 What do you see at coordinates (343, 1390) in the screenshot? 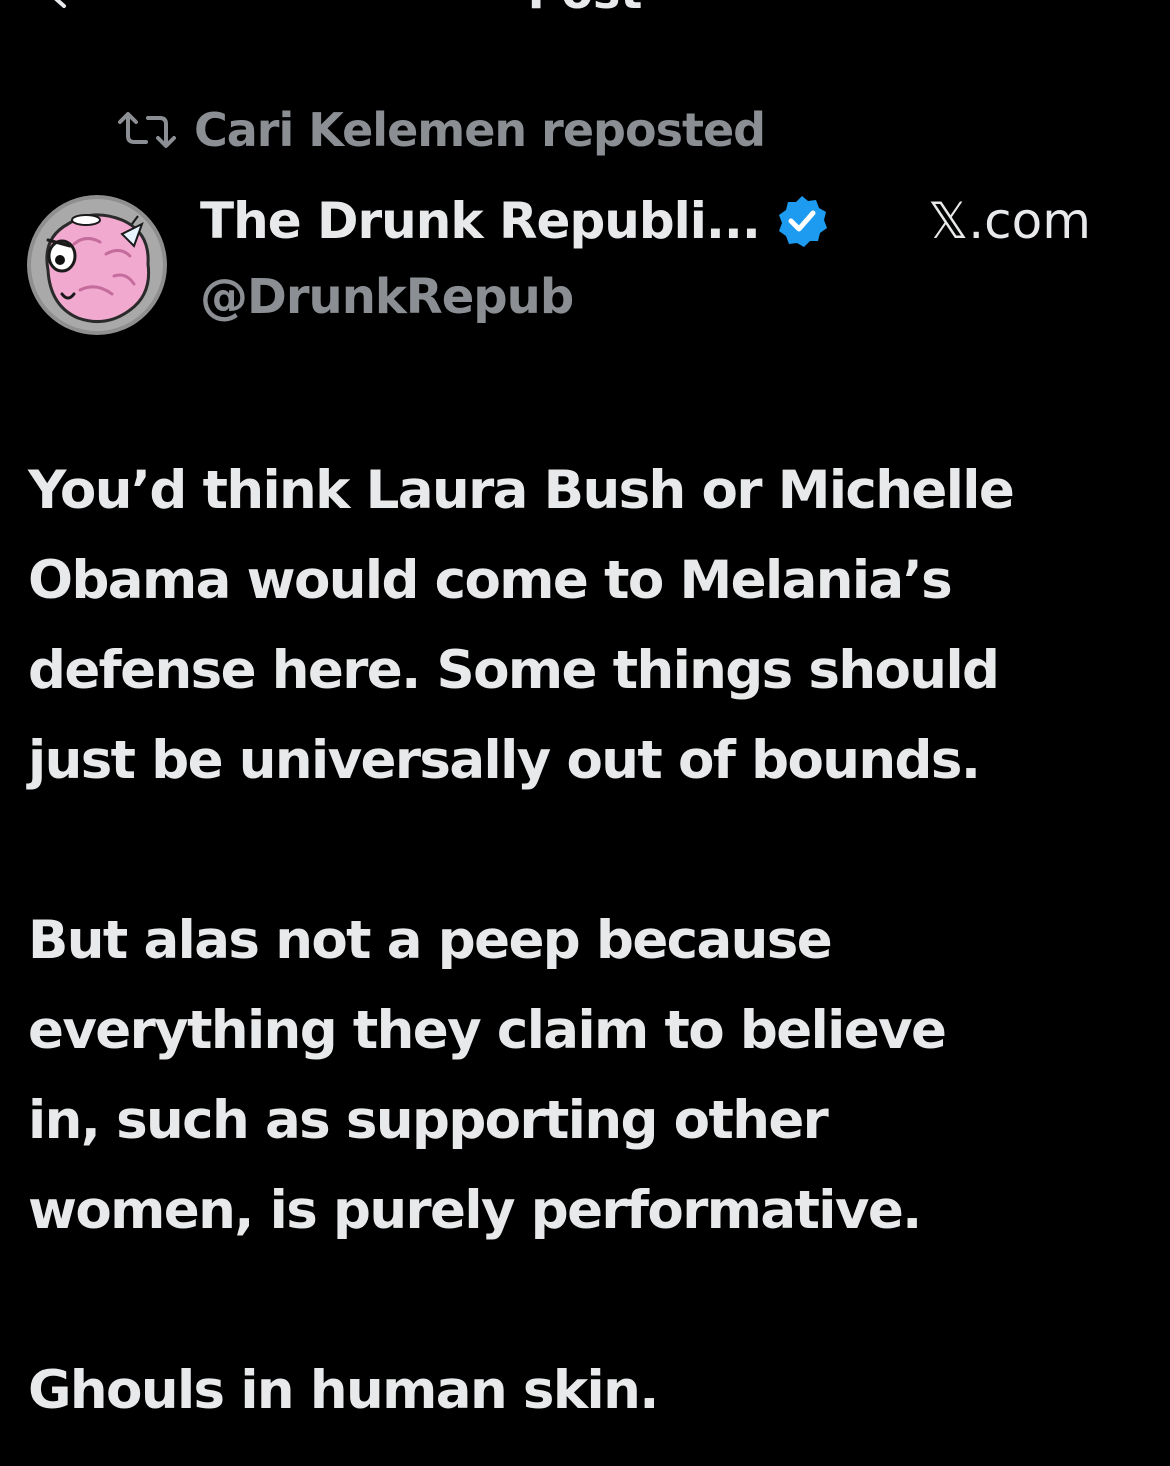
I see `post-paragraph-3: Ghouls in human skin.` at bounding box center [343, 1390].